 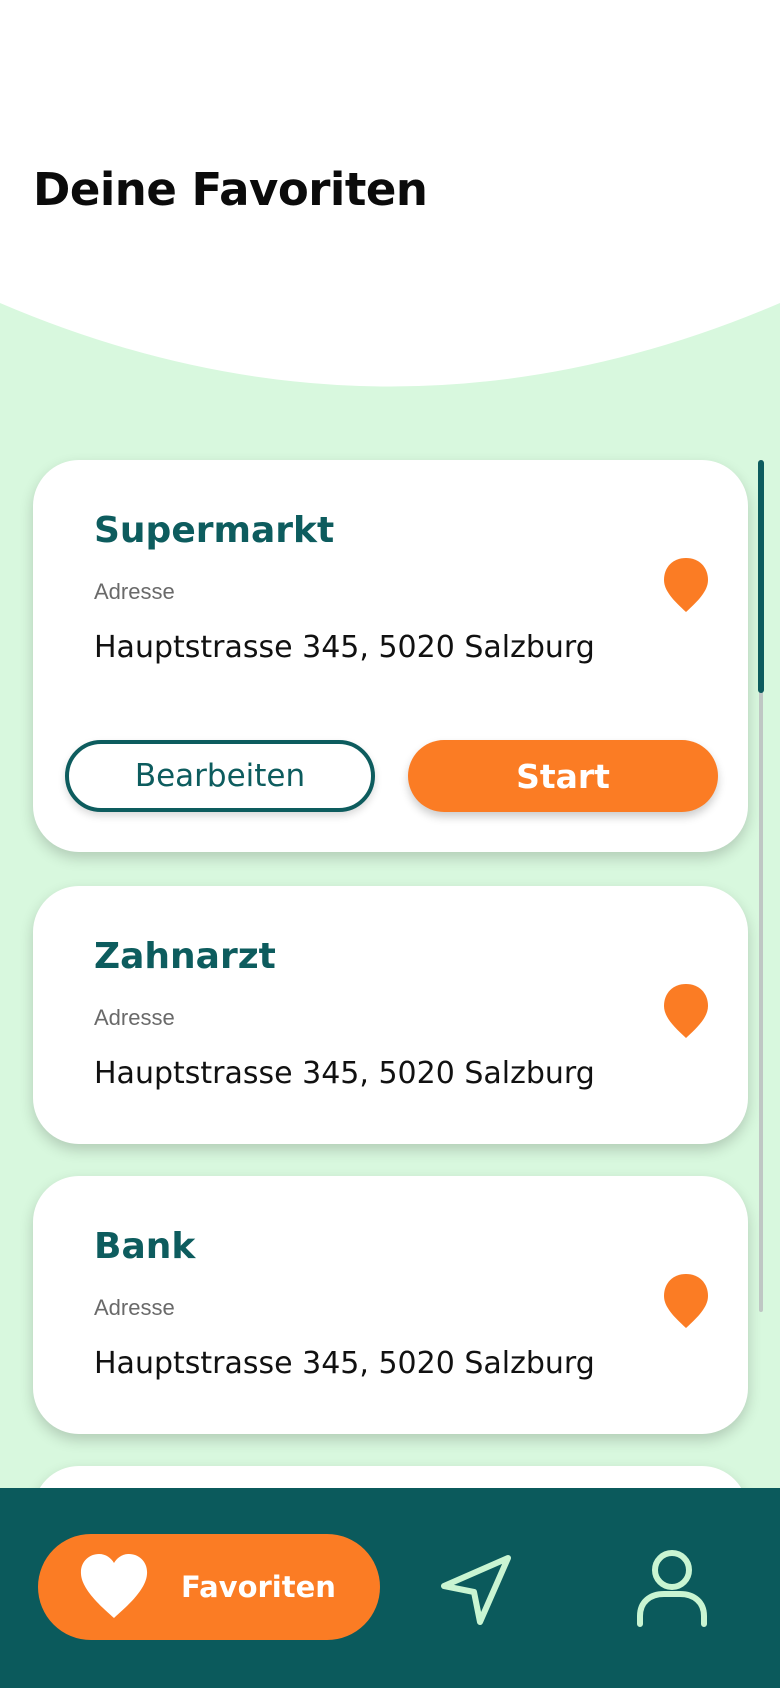 What do you see at coordinates (145, 1246) in the screenshot?
I see `favorite-name: Bank` at bounding box center [145, 1246].